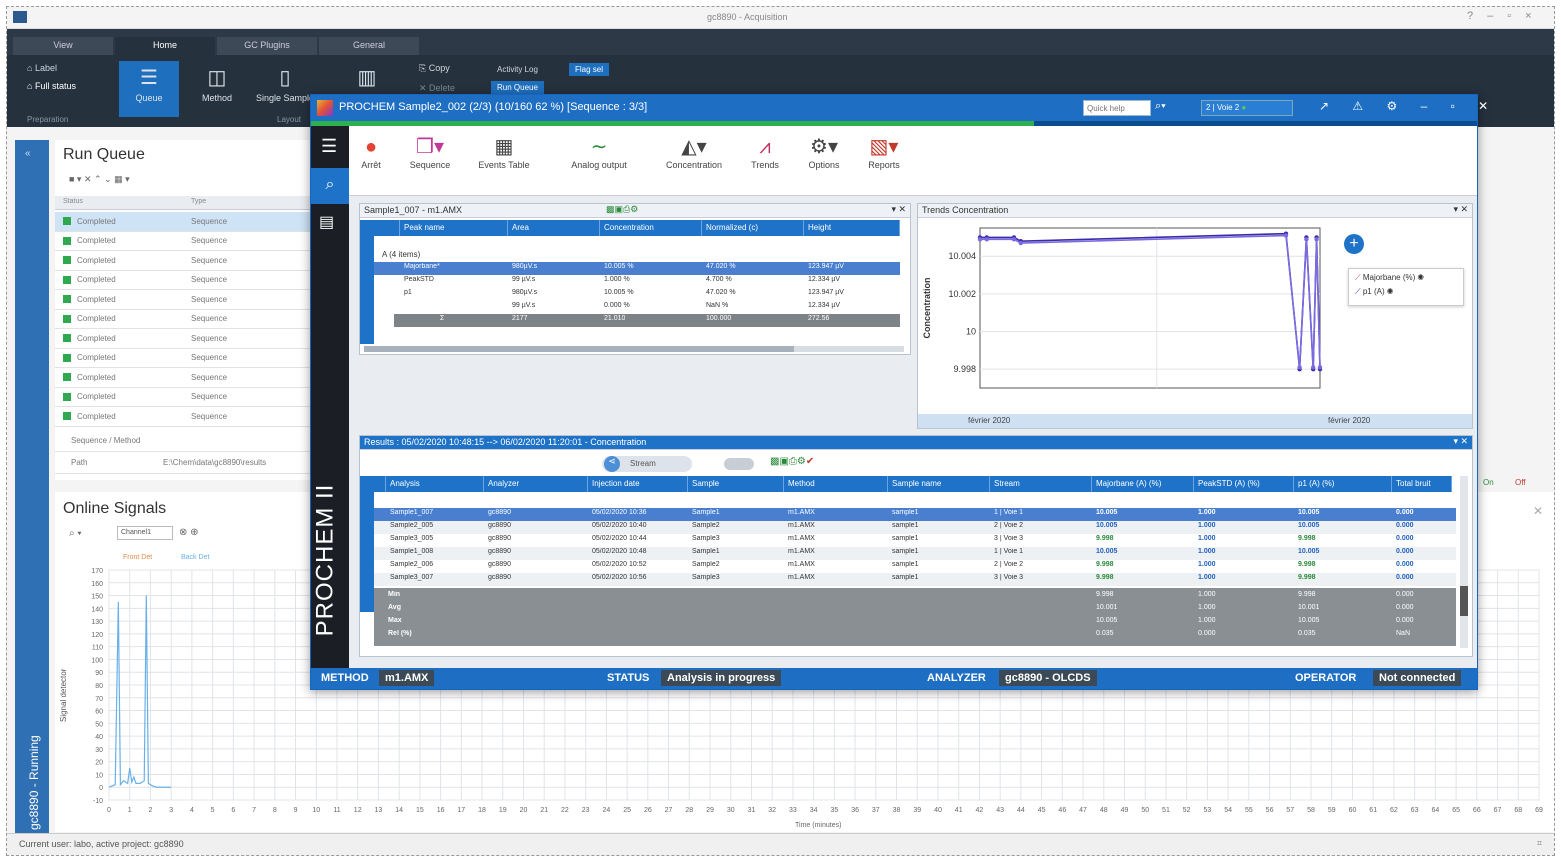 This screenshot has height=862, width=1561. Describe the element at coordinates (1143, 484) in the screenshot. I see `results-col-header: Majorbane (A) (%)` at that location.